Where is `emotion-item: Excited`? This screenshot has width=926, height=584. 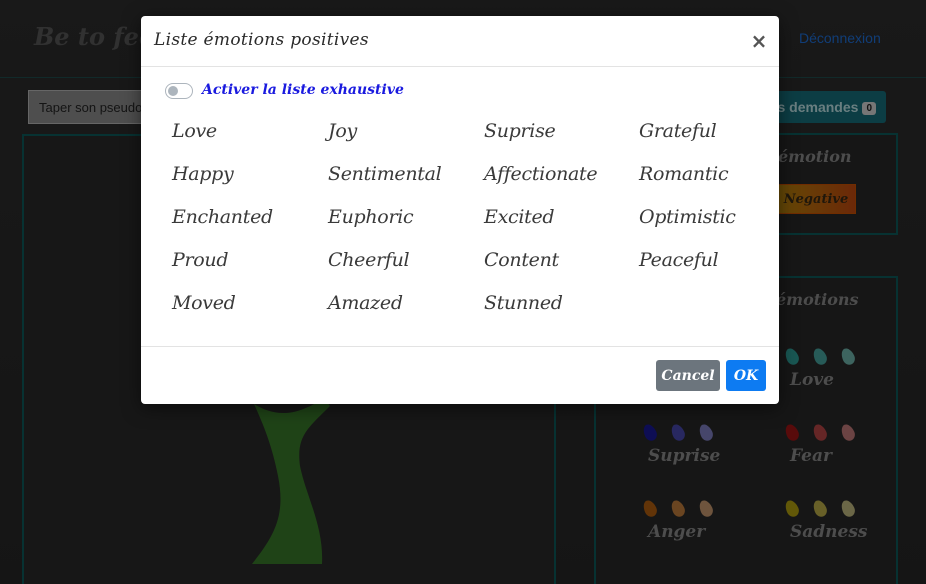 emotion-item: Excited is located at coordinates (559, 221).